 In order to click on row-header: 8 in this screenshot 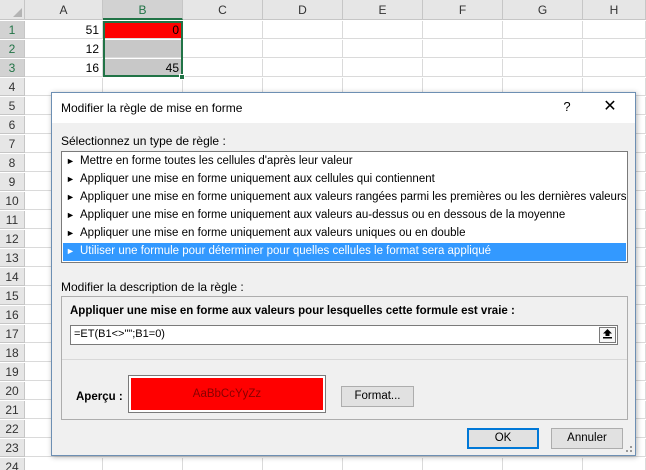, I will do `click(12, 163)`.